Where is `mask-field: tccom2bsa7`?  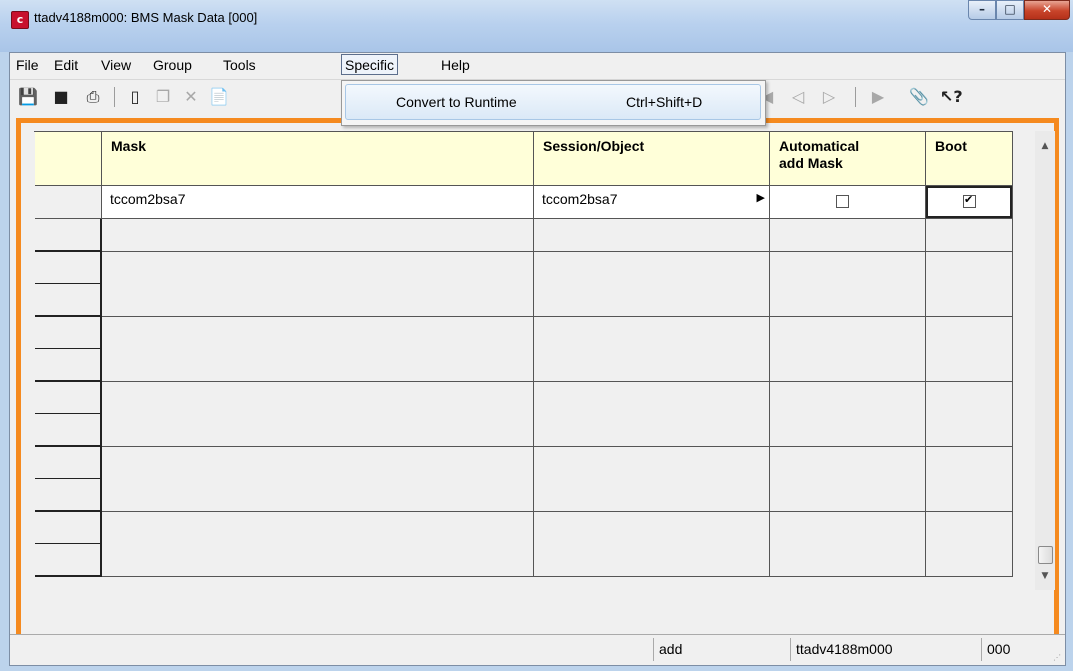
mask-field: tccom2bsa7 is located at coordinates (318, 202).